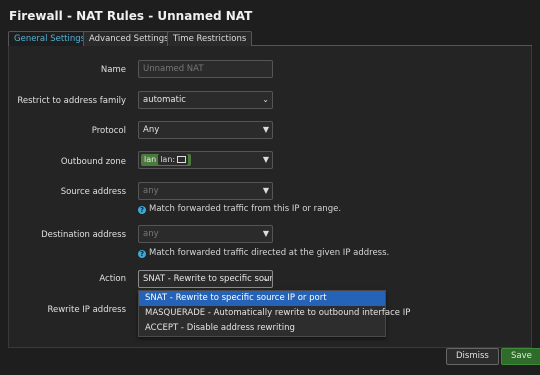  What do you see at coordinates (205, 234) in the screenshot?
I see `destination-address-select: any ▼` at bounding box center [205, 234].